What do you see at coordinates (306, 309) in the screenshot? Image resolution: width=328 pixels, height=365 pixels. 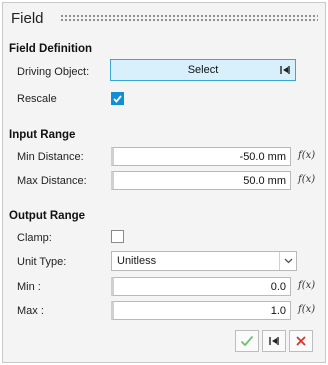 I see `output-max-fx-icon: f(x)` at bounding box center [306, 309].